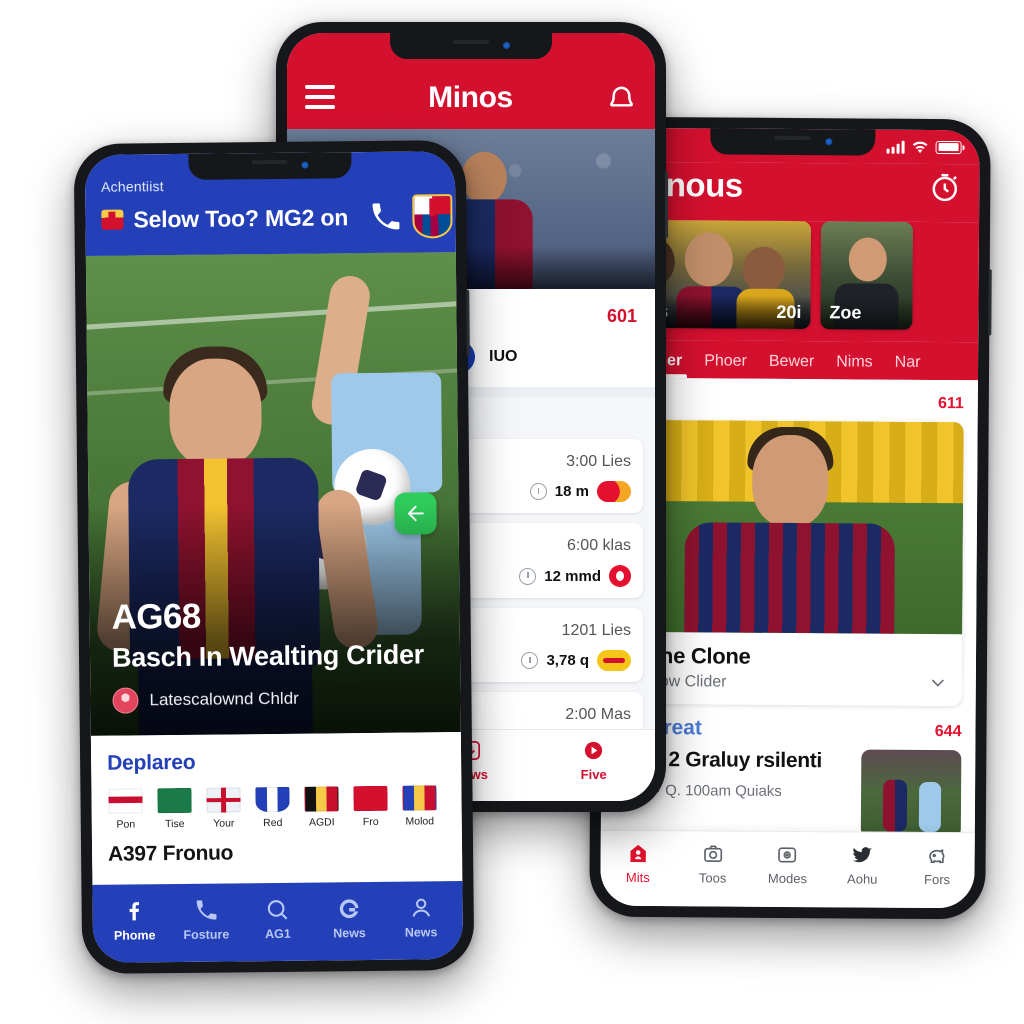  Describe the element at coordinates (223, 808) in the screenshot. I see `flag-item-2: Your` at that location.